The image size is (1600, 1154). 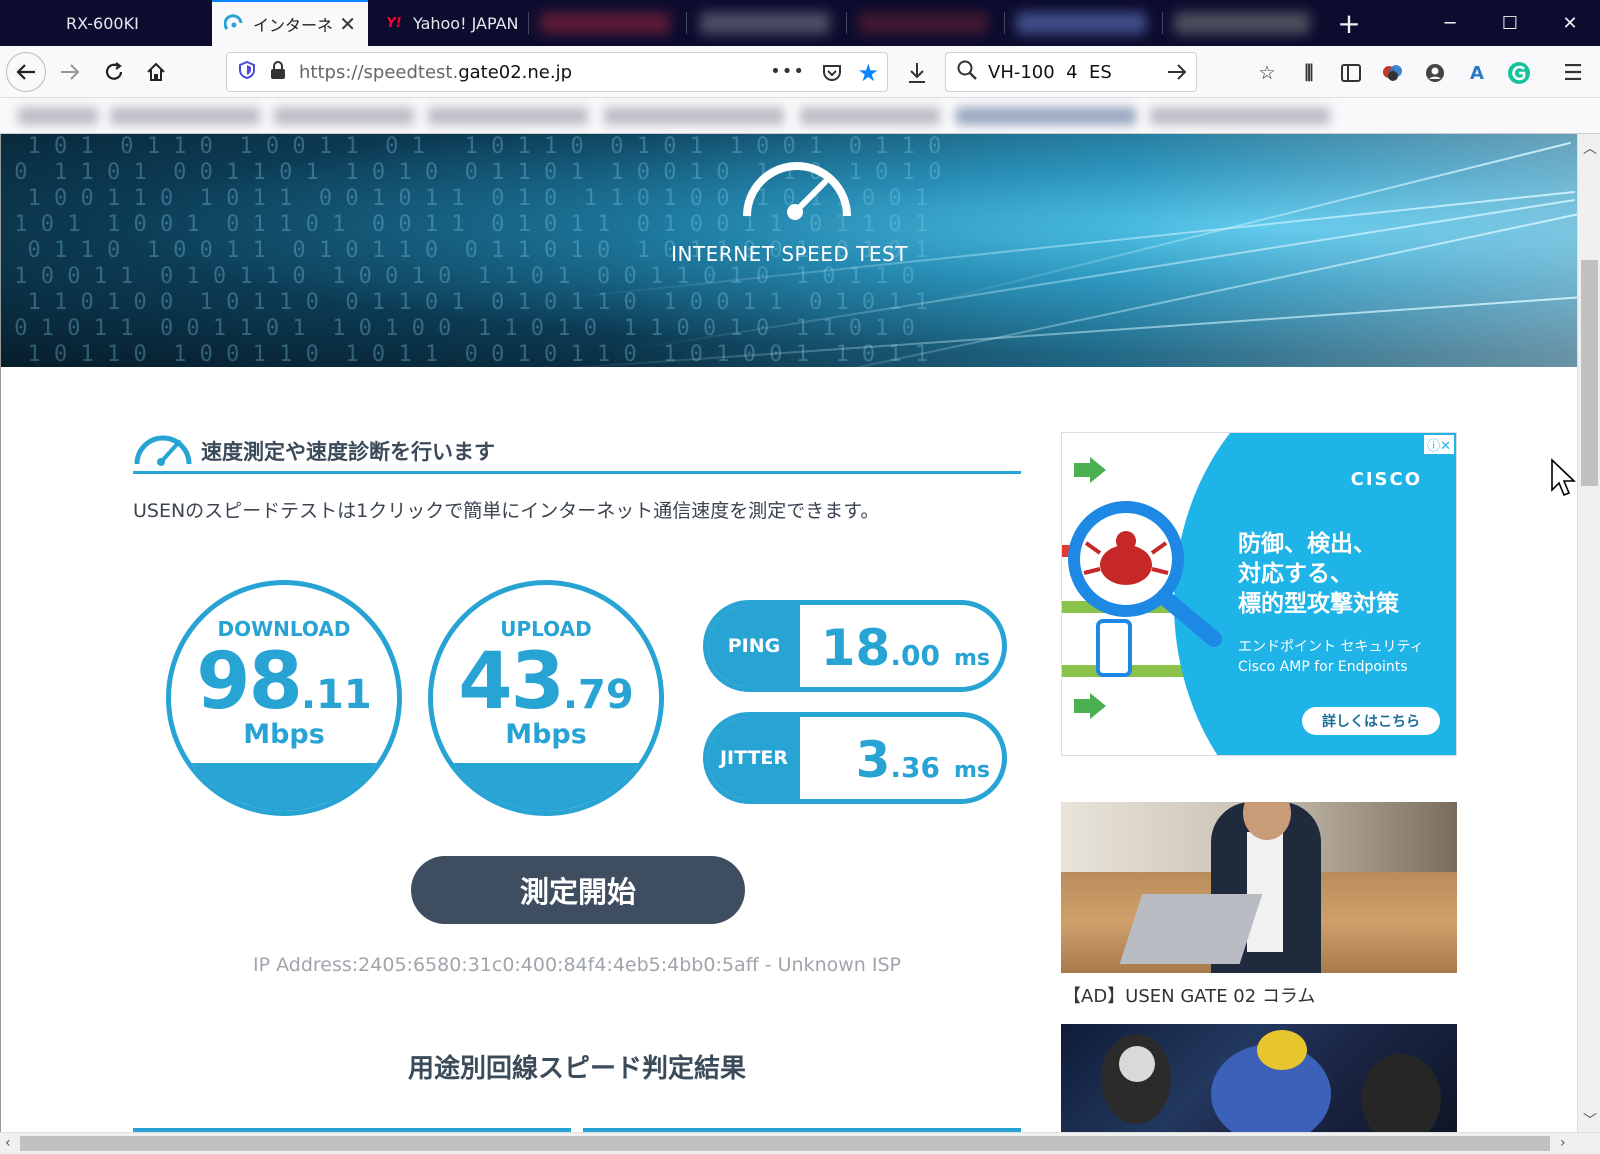 I want to click on dial-fill, so click(x=284, y=787).